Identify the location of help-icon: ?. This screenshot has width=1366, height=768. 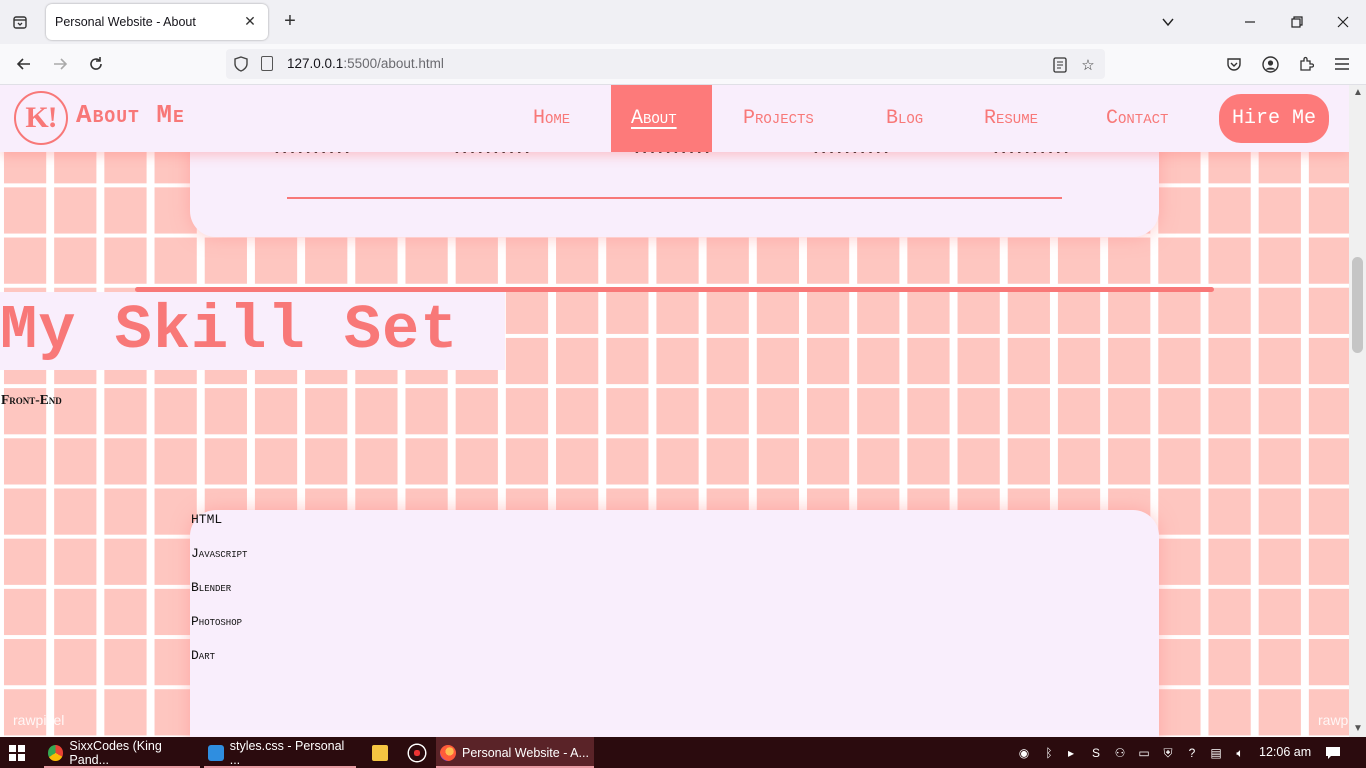
(1192, 753).